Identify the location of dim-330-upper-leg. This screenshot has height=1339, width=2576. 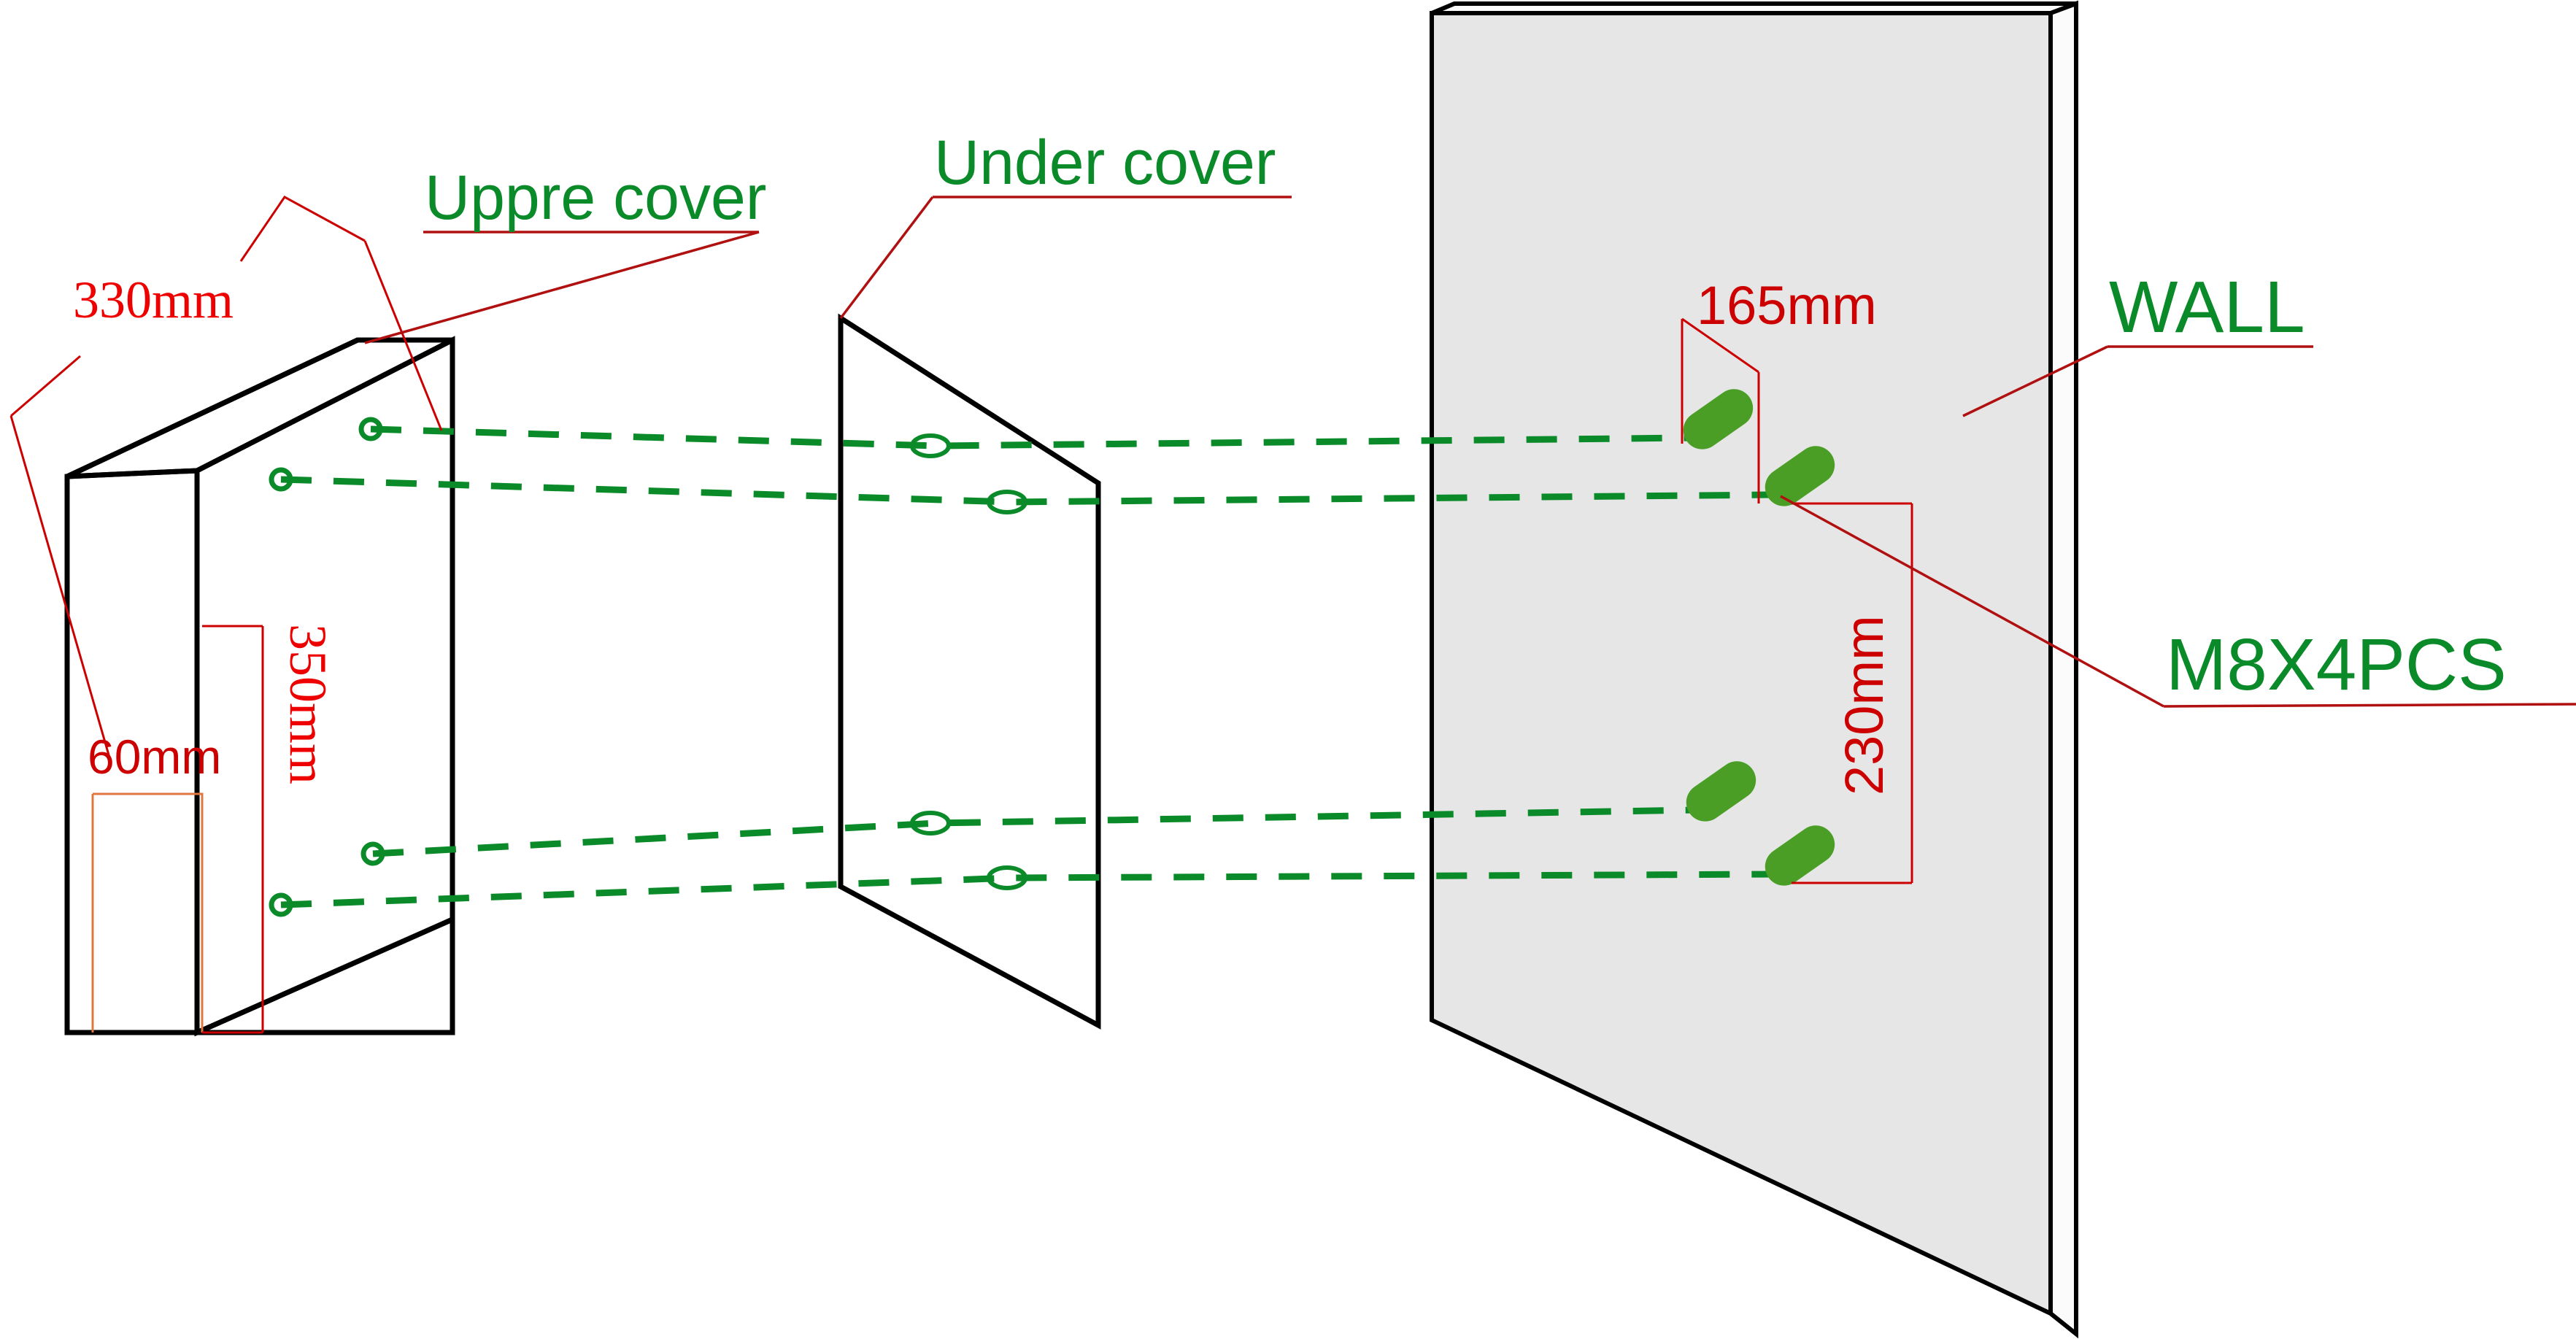
(403, 335).